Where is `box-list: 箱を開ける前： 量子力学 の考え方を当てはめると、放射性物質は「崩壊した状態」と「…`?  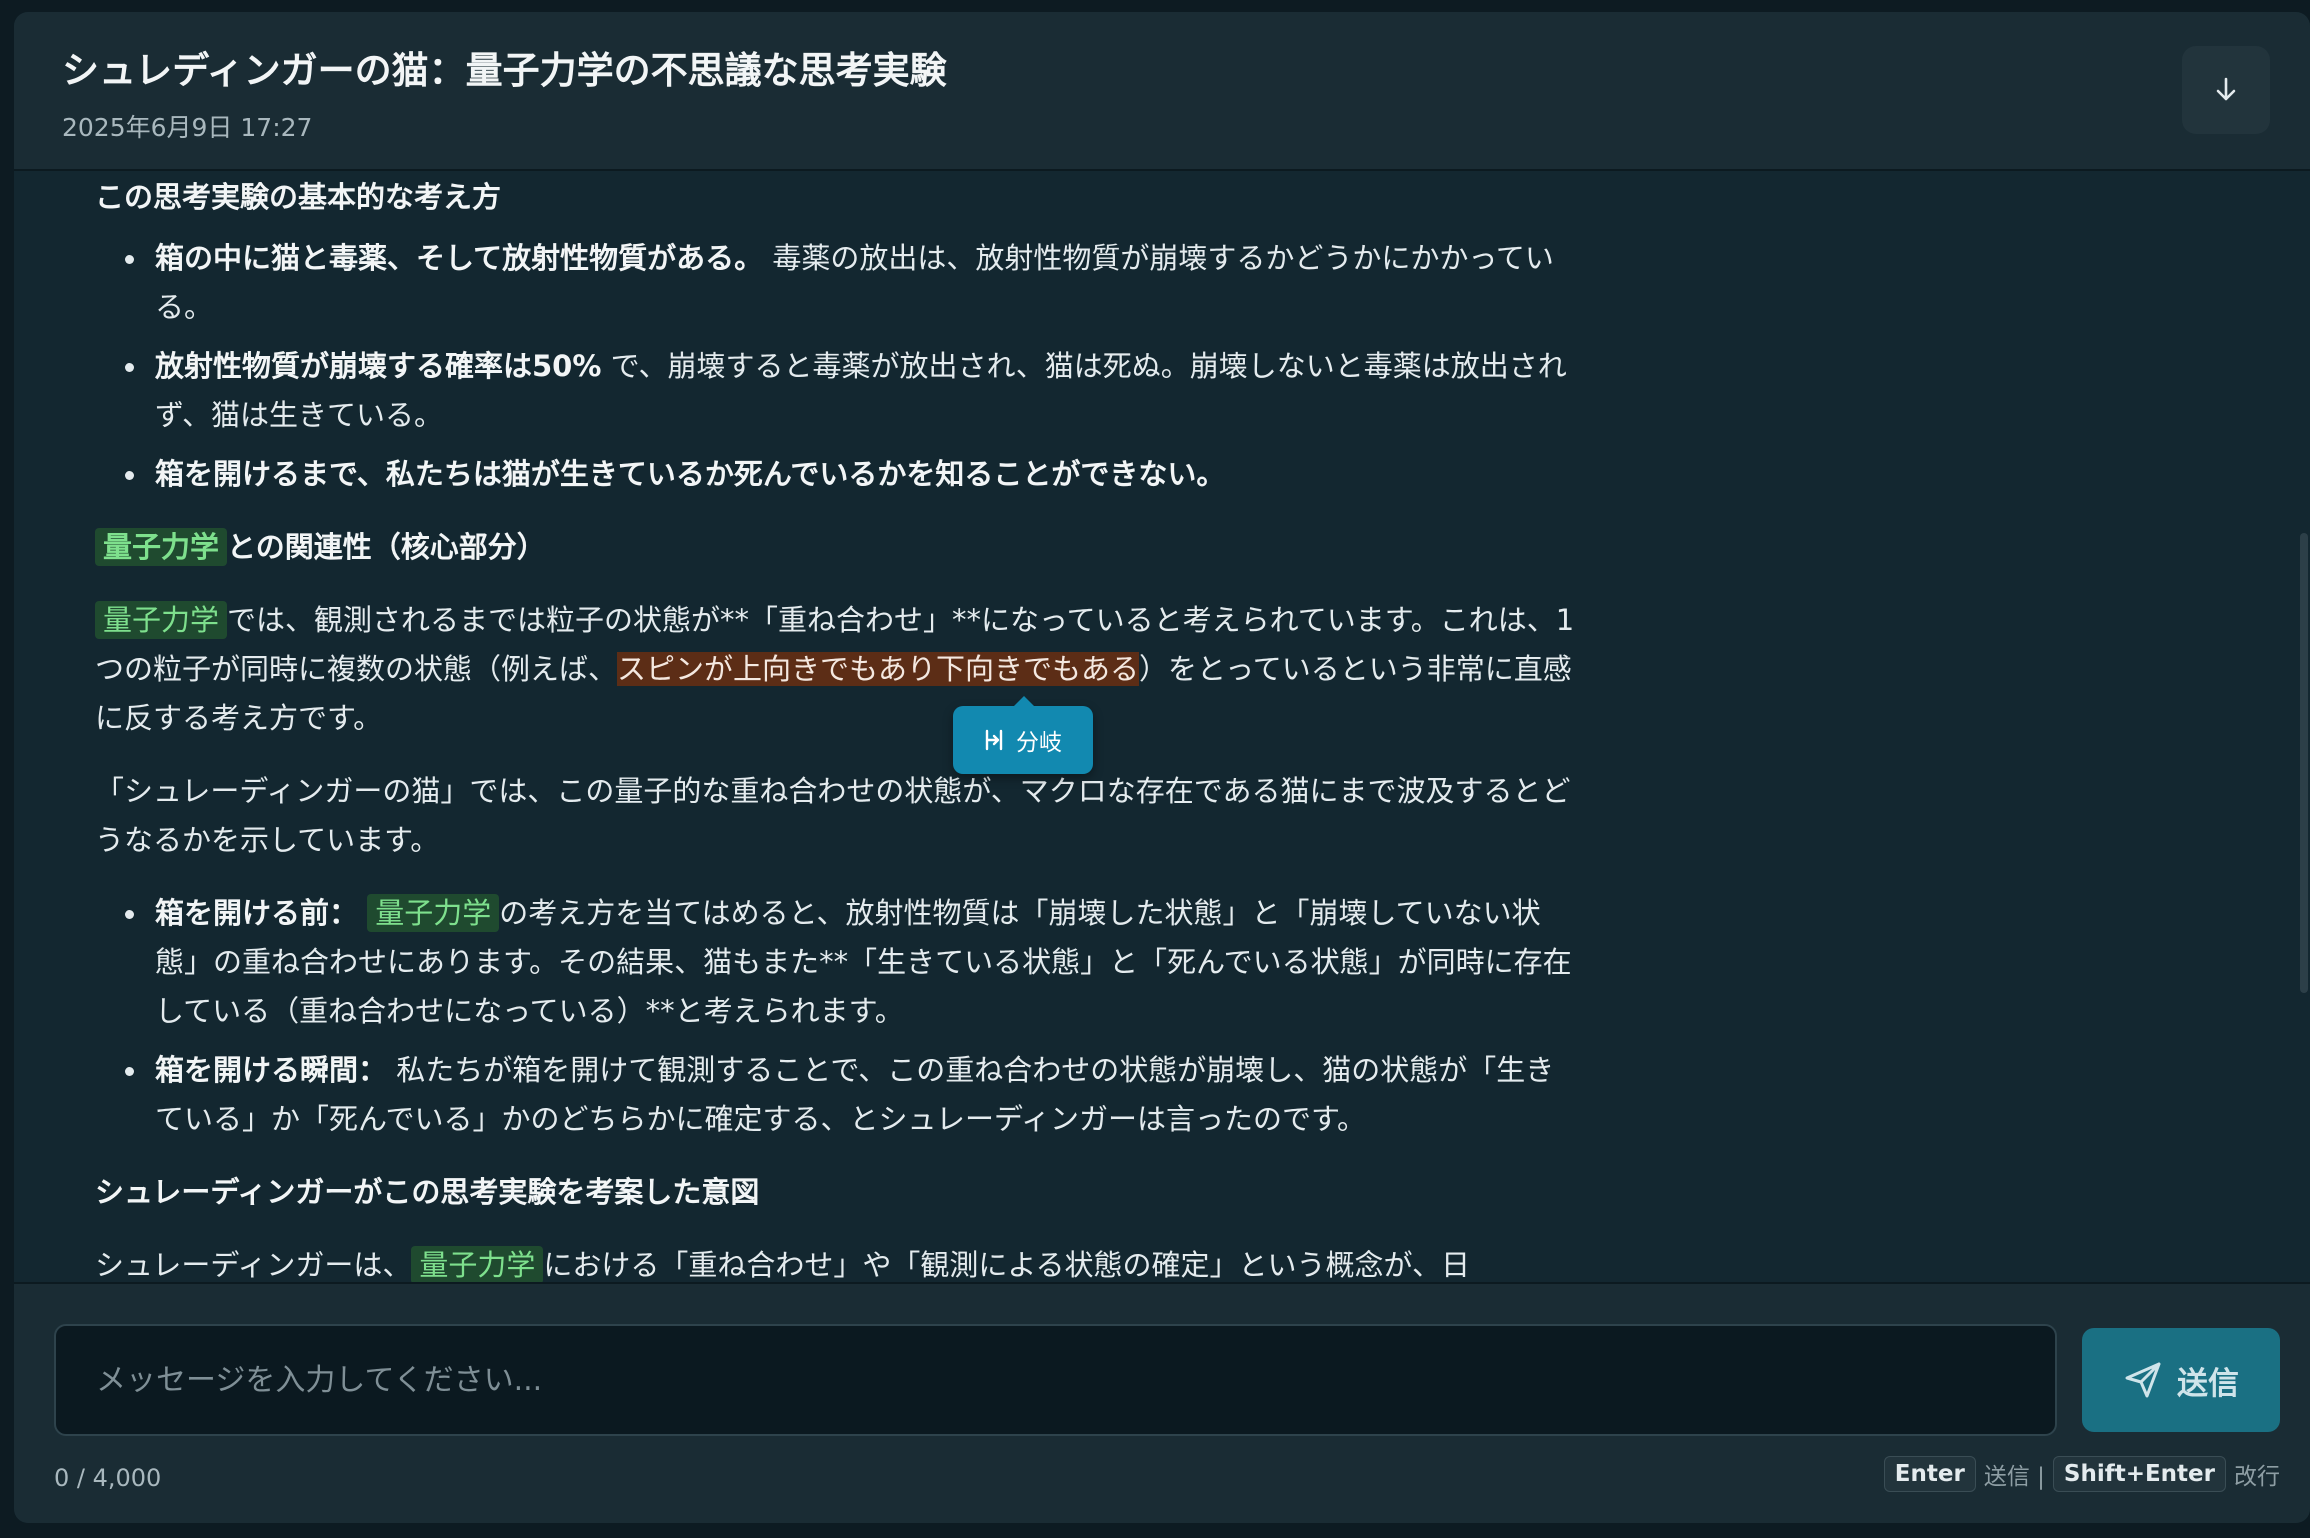 box-list: 箱を開ける前： 量子力学 の考え方を当てはめると、放射性物質は「崩壊した状態」と「… is located at coordinates (835, 1016).